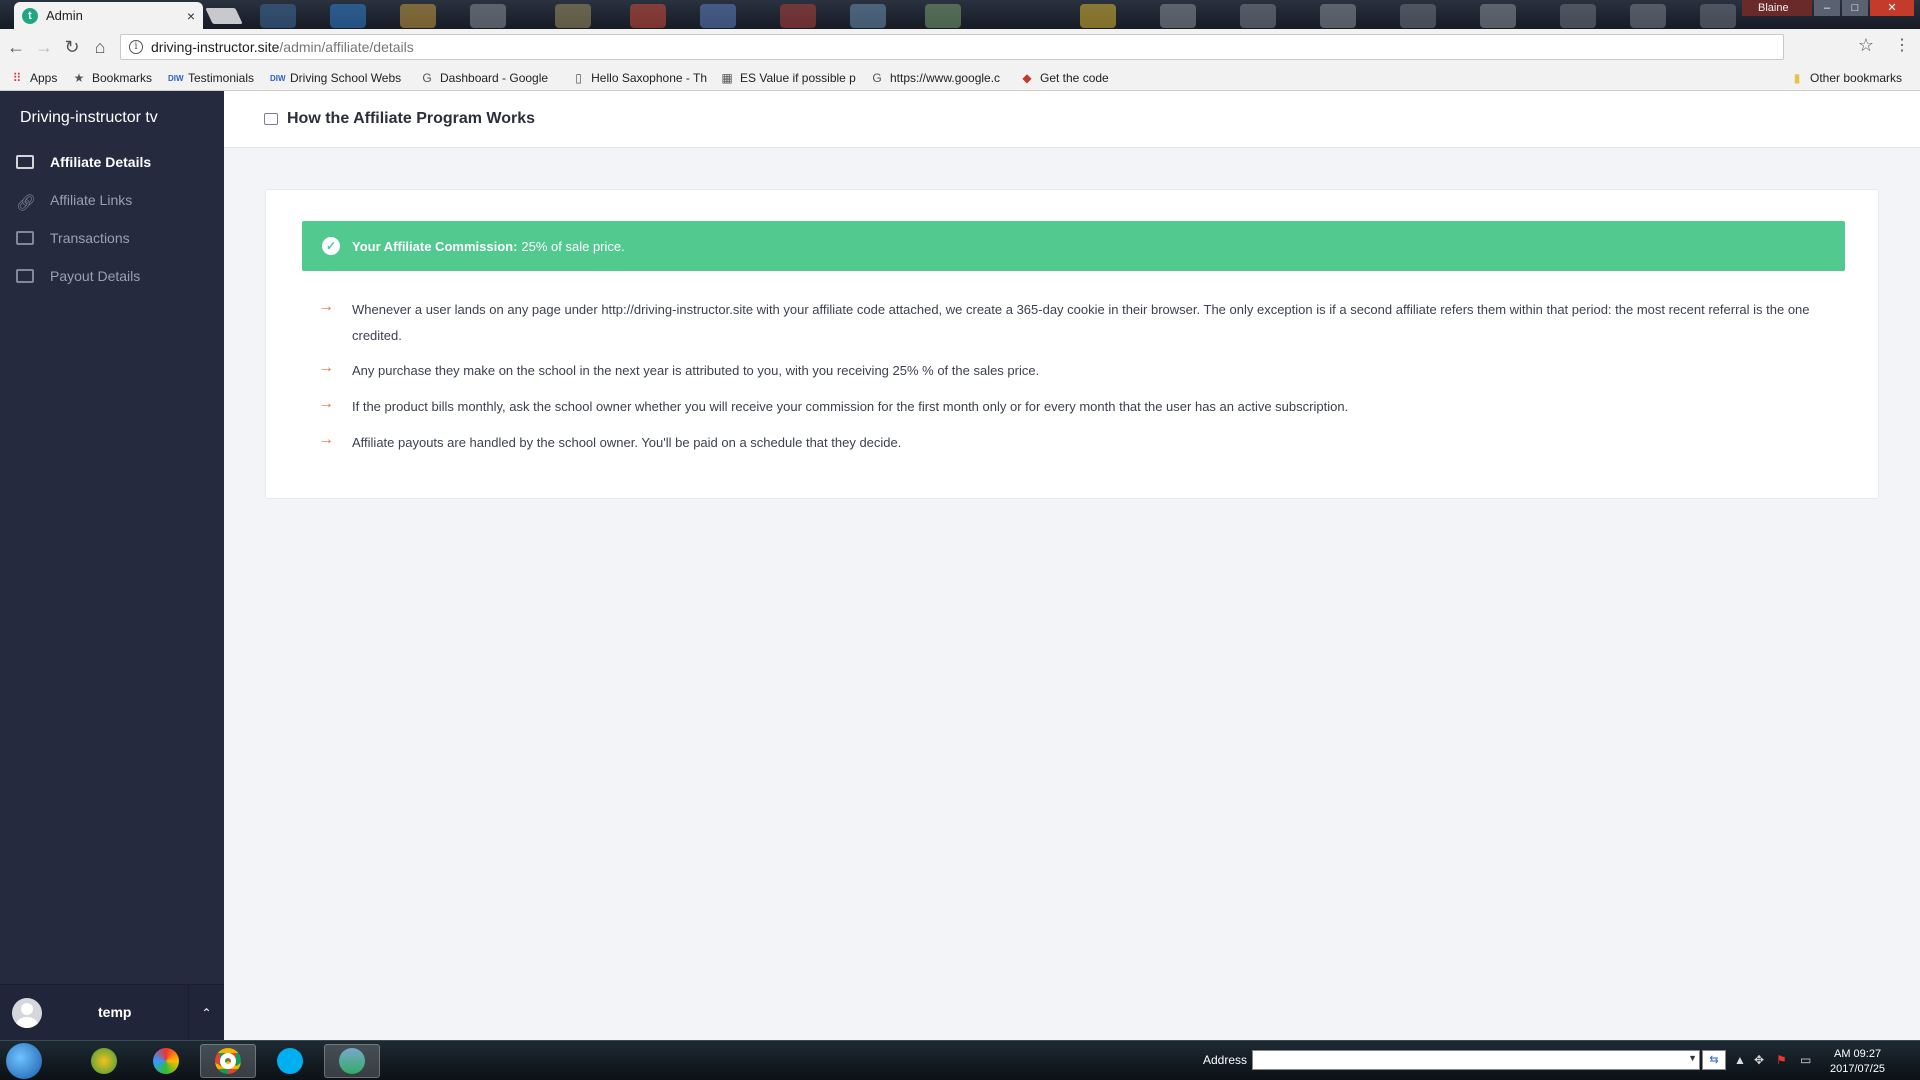 Image resolution: width=1920 pixels, height=1080 pixels. What do you see at coordinates (639, 78) in the screenshot?
I see `bookmark-hello-saxophone: ▯ Hello Saxophone - Th` at bounding box center [639, 78].